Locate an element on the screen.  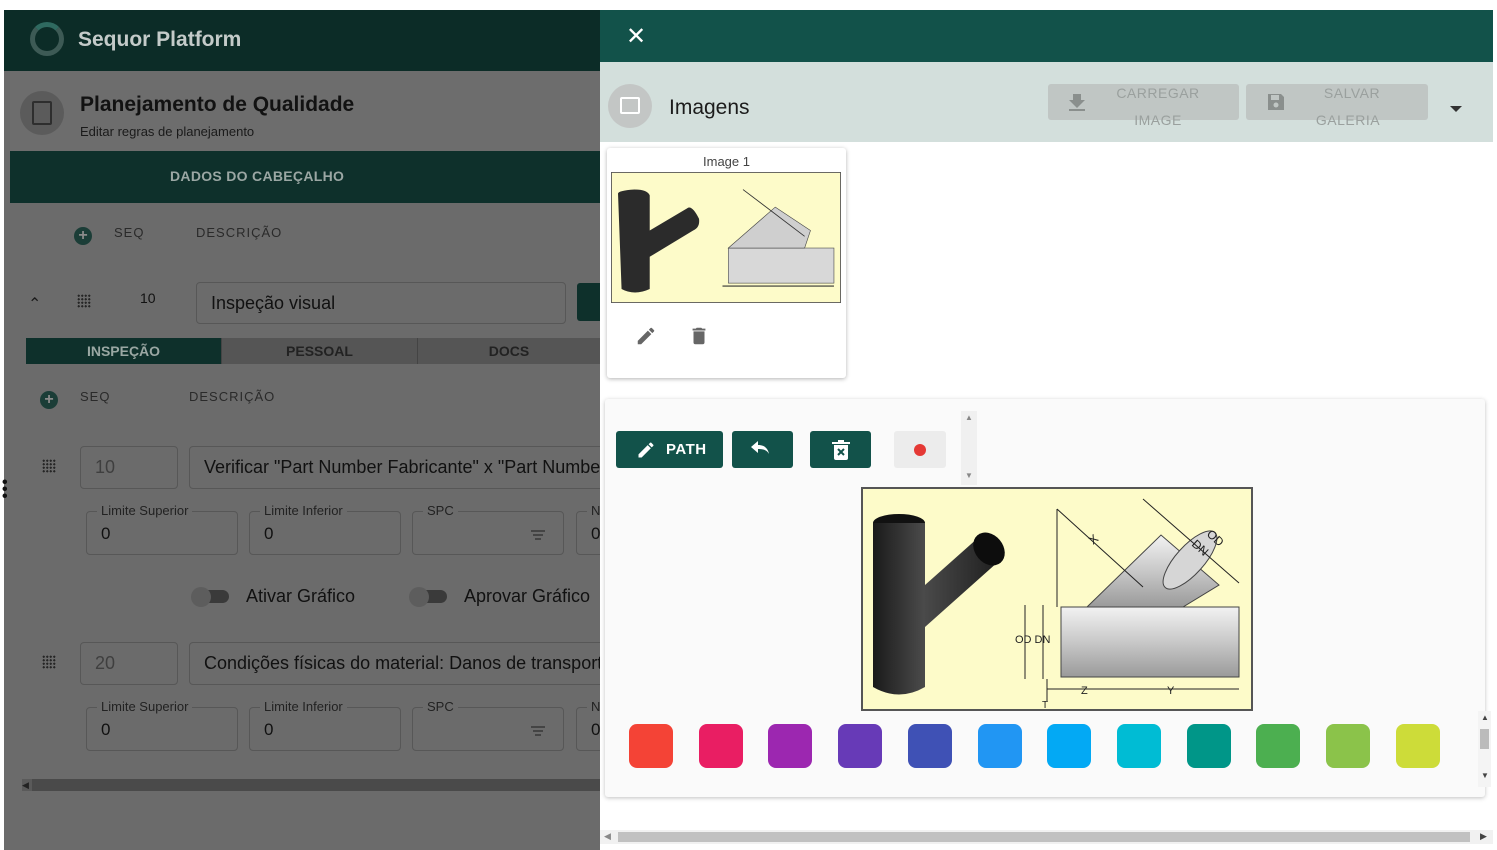
download-icon is located at coordinates (1077, 105).